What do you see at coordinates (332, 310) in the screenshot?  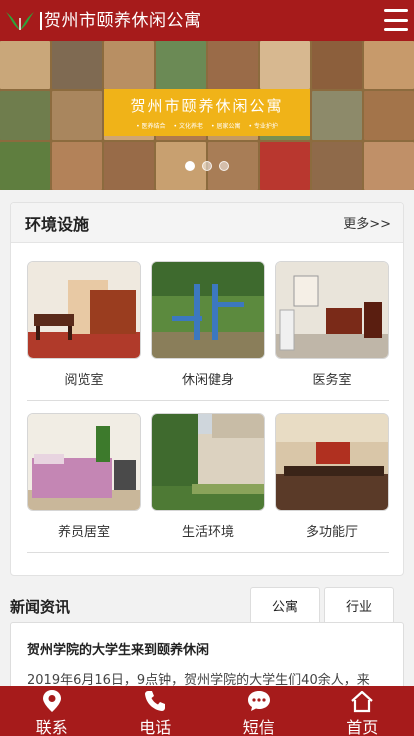 I see `clinic-photo` at bounding box center [332, 310].